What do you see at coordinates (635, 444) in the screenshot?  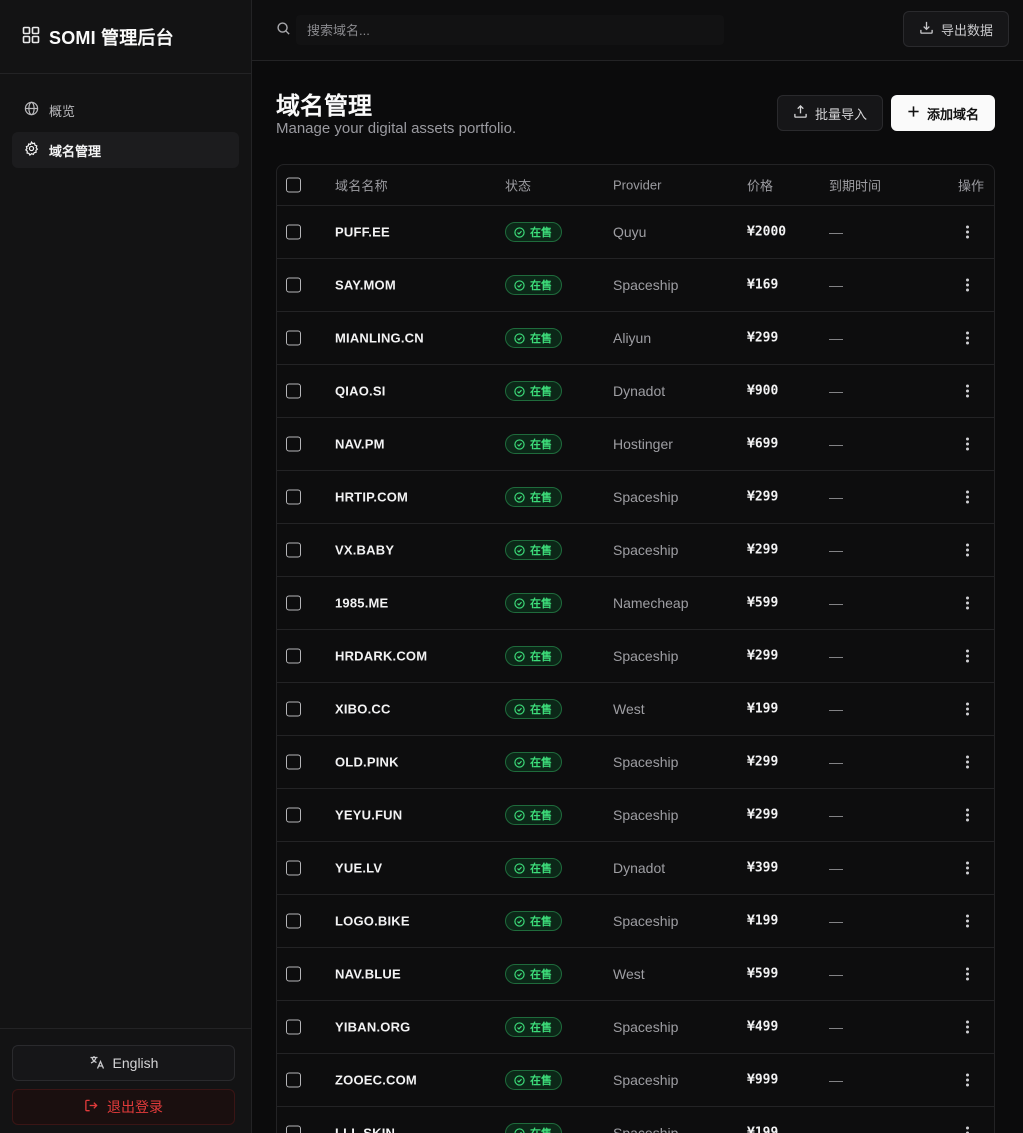 I see `table-row: NAV.PM 在售 Hostinger ¥699 —` at bounding box center [635, 444].